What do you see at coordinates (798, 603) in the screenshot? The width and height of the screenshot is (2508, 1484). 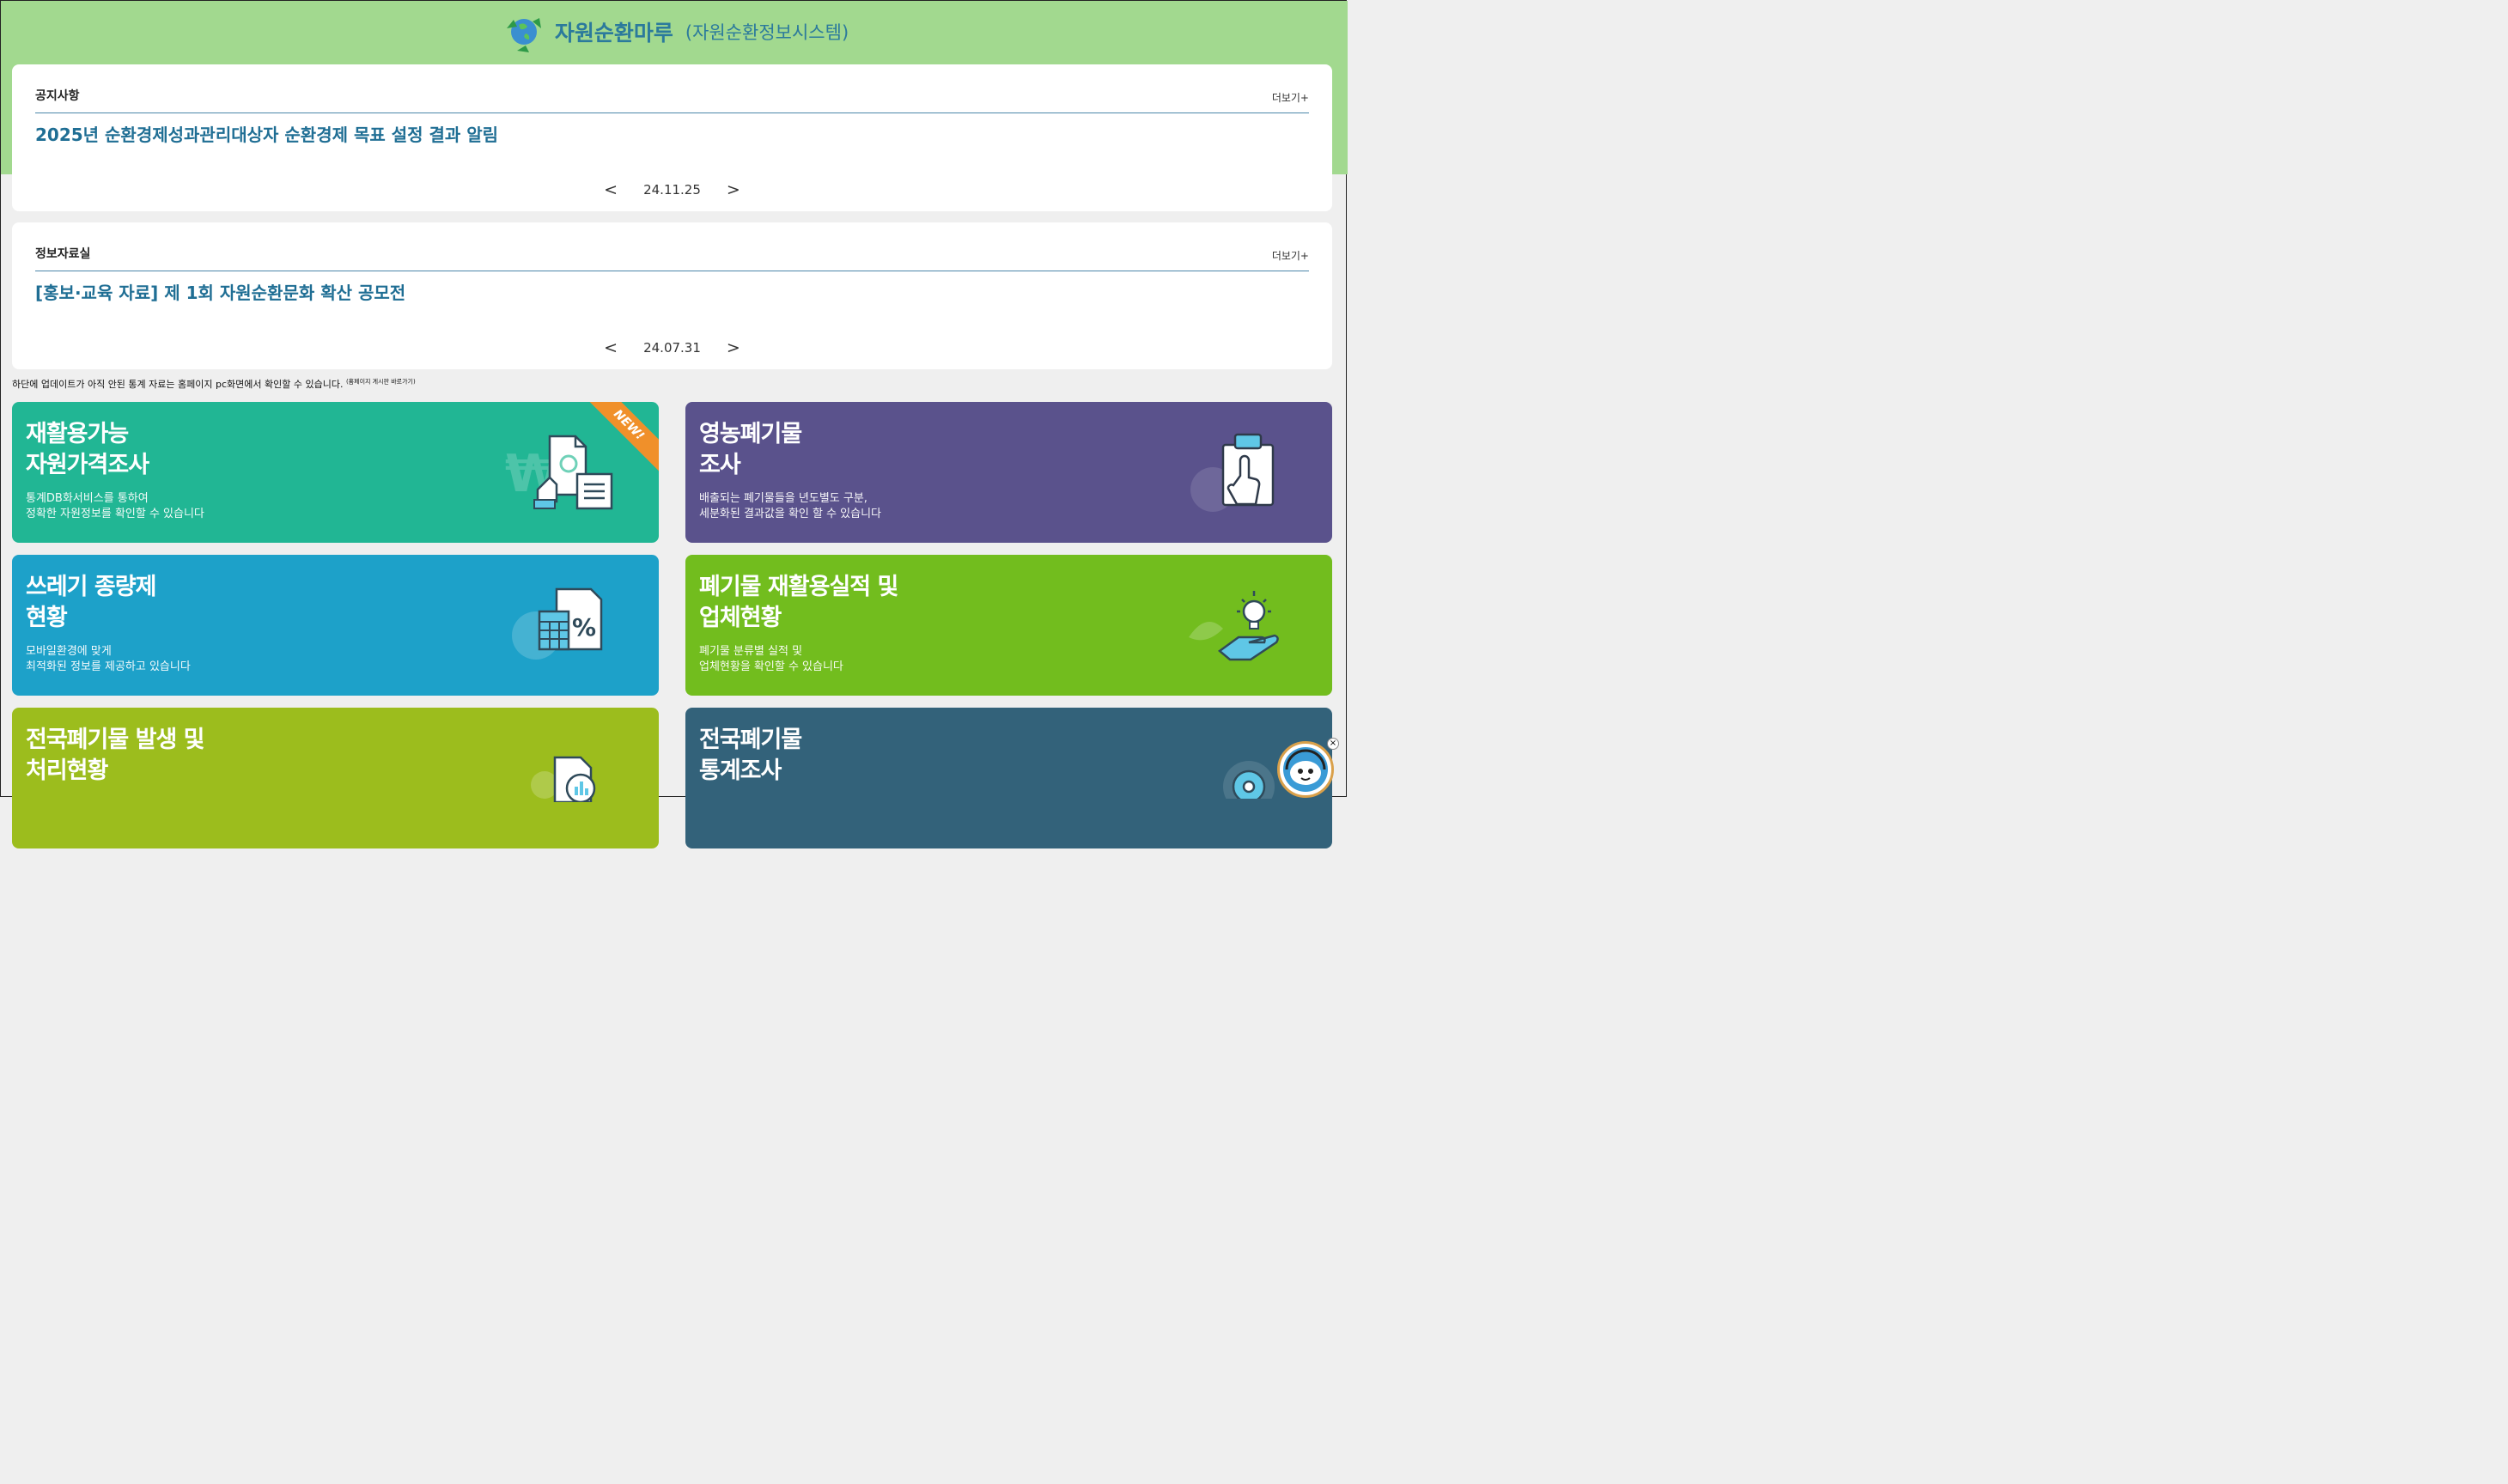 I see `card-title: 폐기물 재활용실적 및 업체현황` at bounding box center [798, 603].